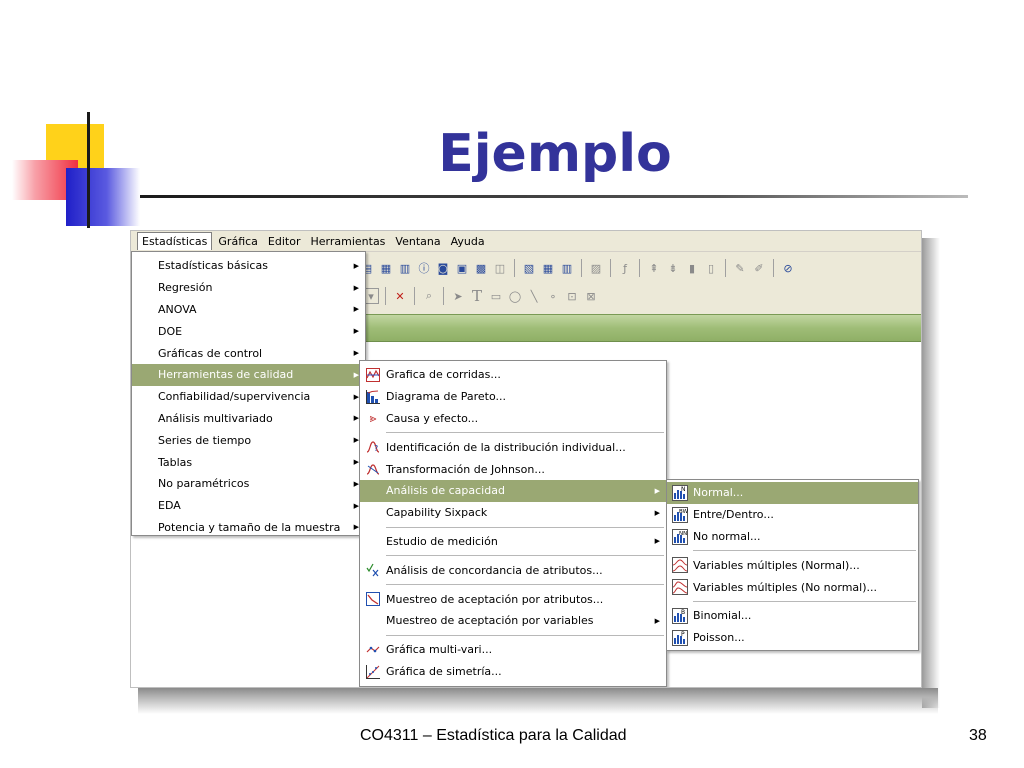 The height and width of the screenshot is (768, 1024). I want to click on polygon-tool-icon: ⊡, so click(572, 296).